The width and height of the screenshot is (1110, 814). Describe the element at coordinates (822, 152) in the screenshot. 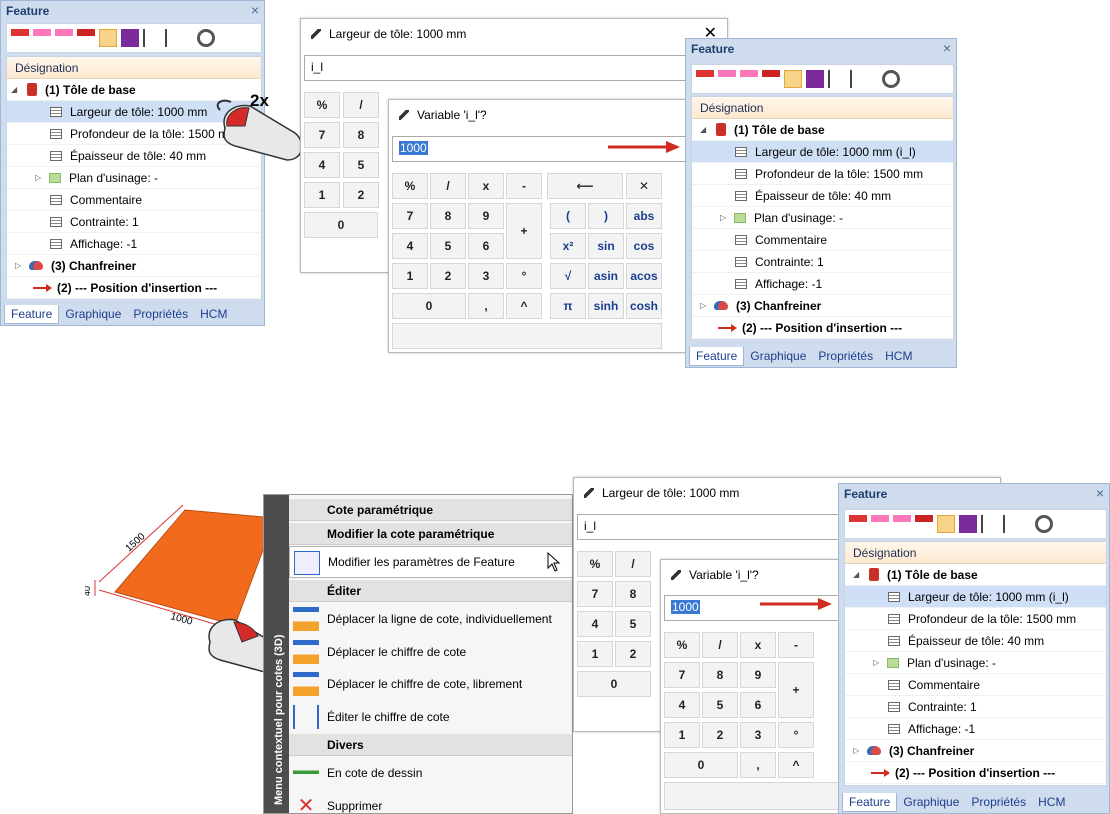

I see `tree-item: Largeur de tôle: 1000 mm (i_l)` at that location.